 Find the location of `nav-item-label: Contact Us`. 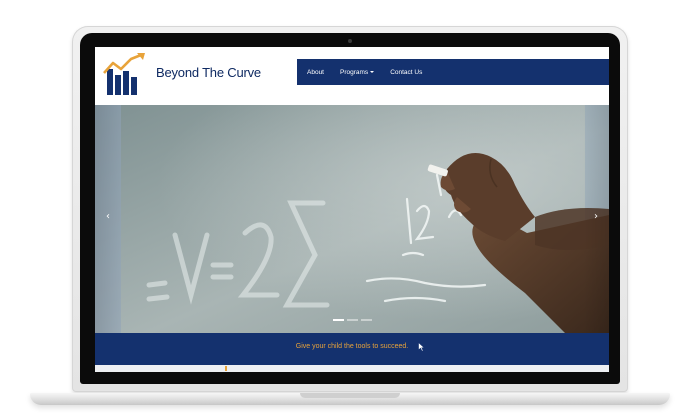

nav-item-label: Contact Us is located at coordinates (406, 72).